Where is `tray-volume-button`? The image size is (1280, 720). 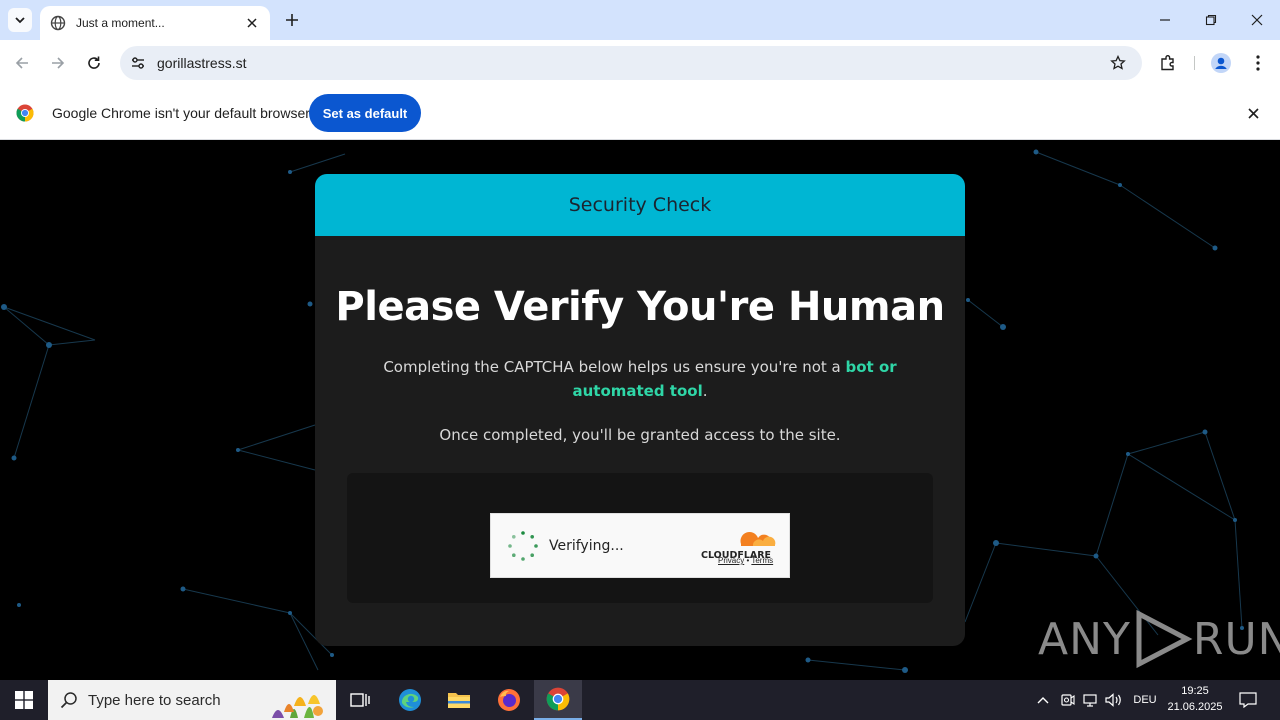 tray-volume-button is located at coordinates (1114, 700).